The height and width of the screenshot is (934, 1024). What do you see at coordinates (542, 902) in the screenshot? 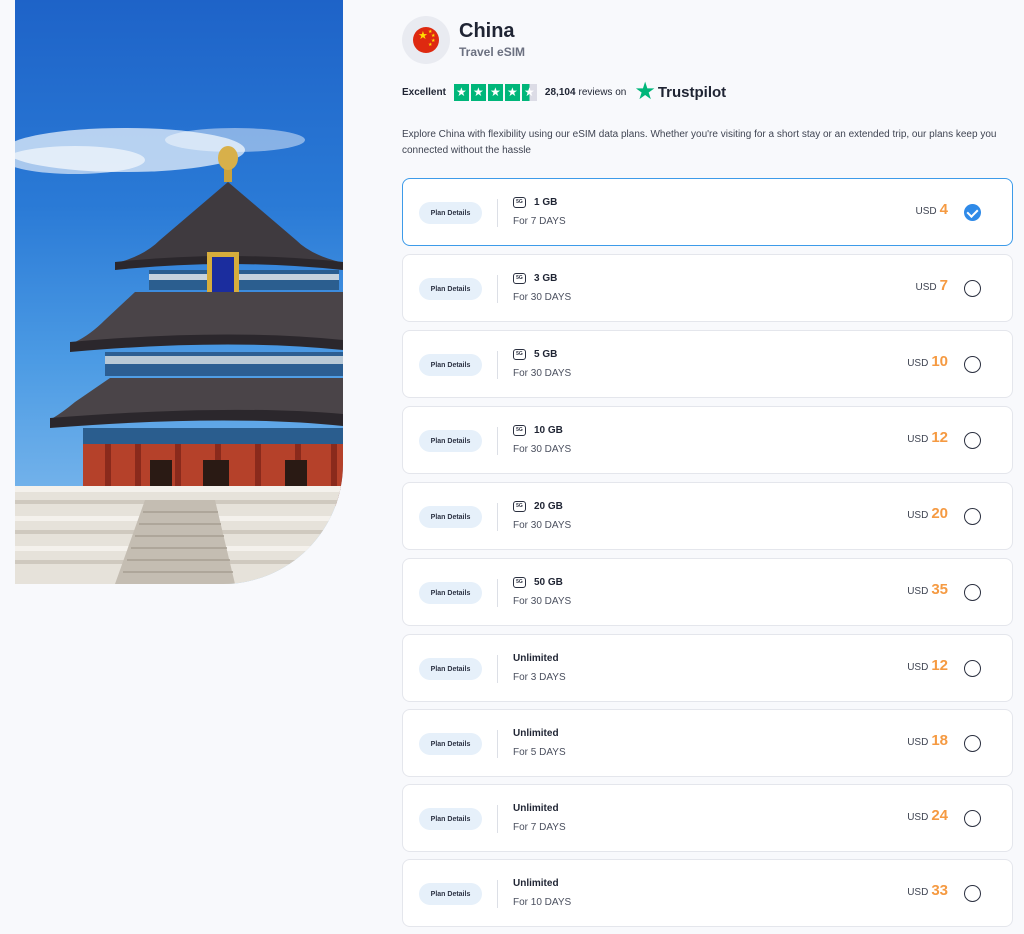
I see `plan-duration: For 10 DAYS` at bounding box center [542, 902].